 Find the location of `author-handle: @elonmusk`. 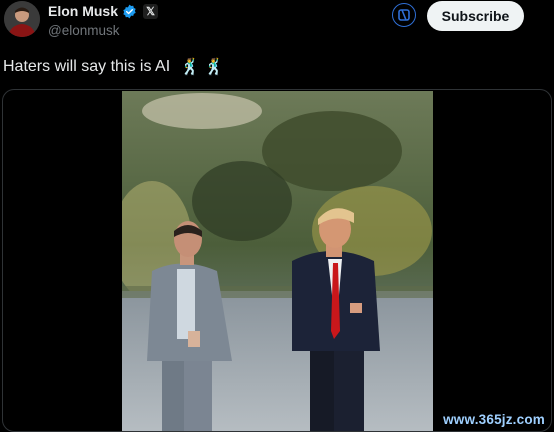

author-handle: @elonmusk is located at coordinates (103, 30).